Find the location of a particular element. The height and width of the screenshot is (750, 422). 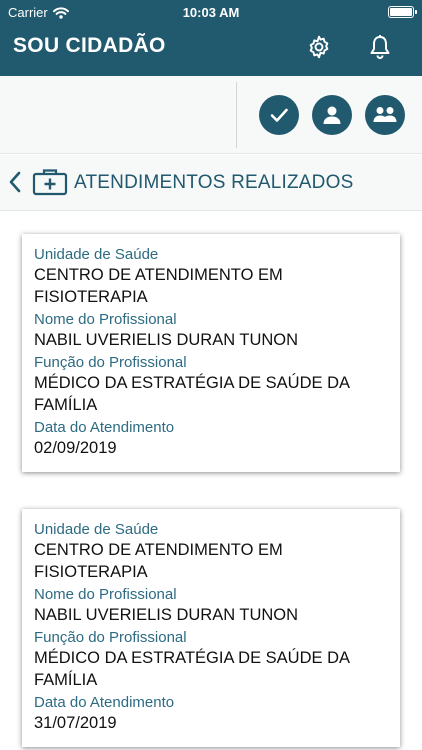

check-icon is located at coordinates (279, 115).